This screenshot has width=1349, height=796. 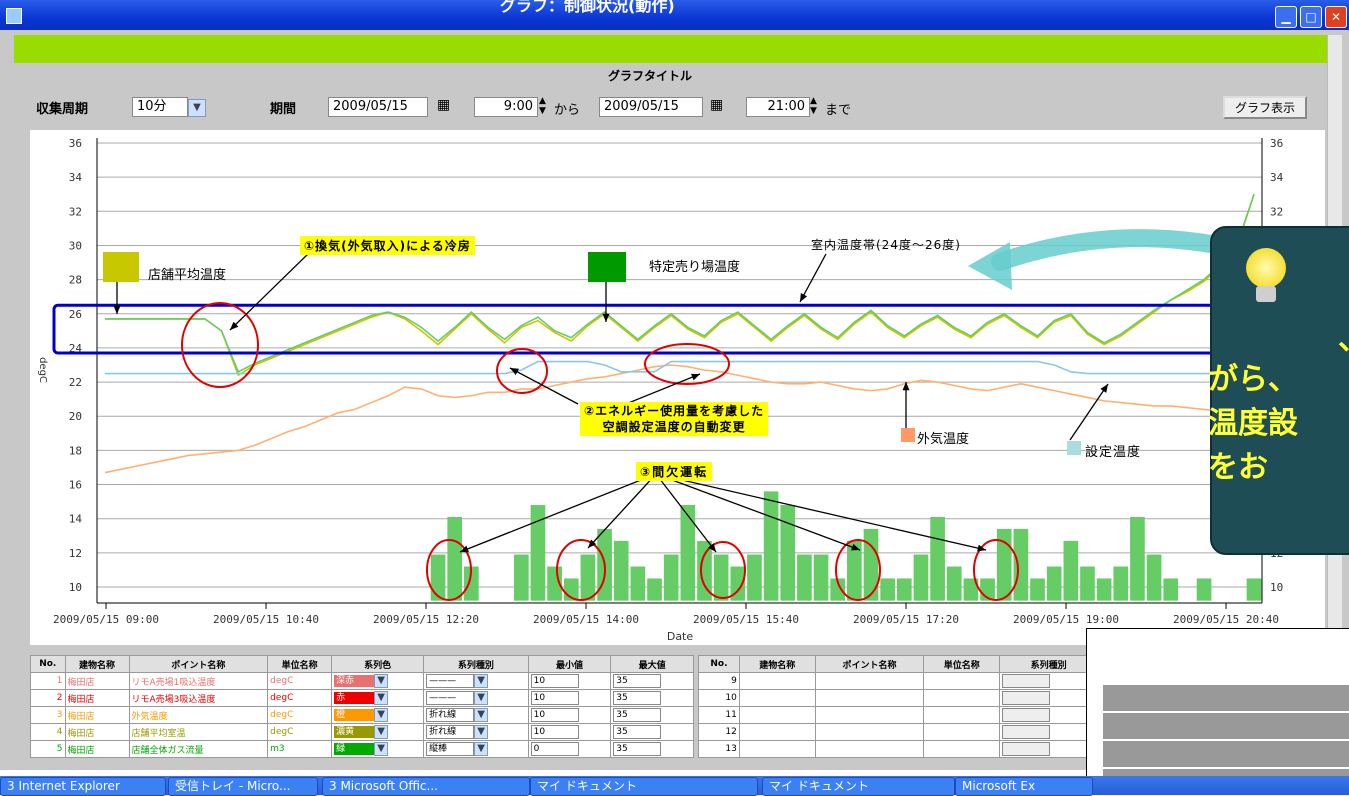 What do you see at coordinates (75, 485) in the screenshot?
I see `y-tick-label: 16` at bounding box center [75, 485].